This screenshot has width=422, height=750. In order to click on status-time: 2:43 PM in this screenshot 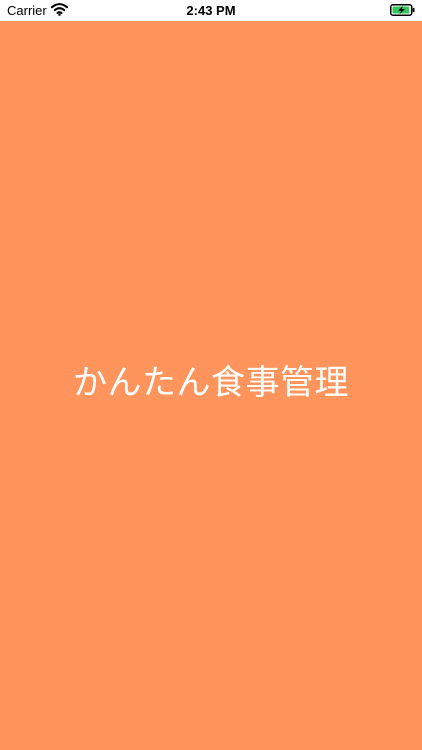, I will do `click(211, 10)`.